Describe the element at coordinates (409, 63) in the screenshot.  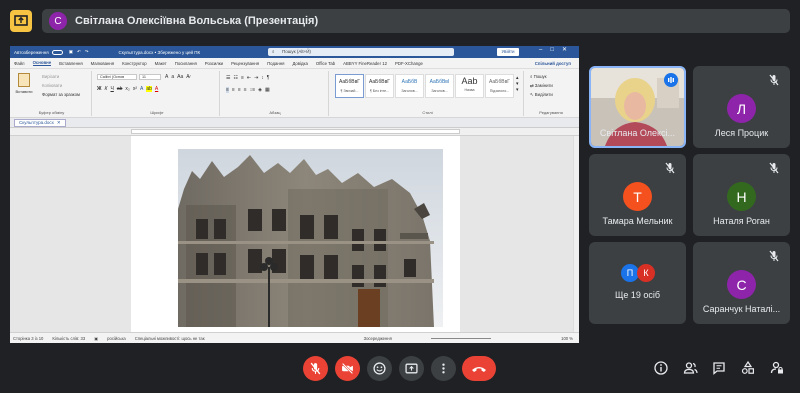
I see `tab-pdf-xchange: PDF-XChange` at that location.